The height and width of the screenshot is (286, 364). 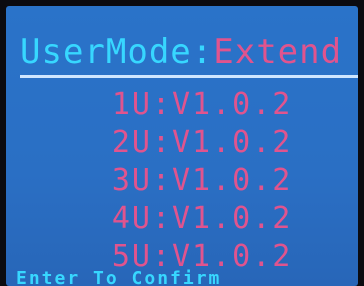 I want to click on module-id: 1U, so click(x=131, y=104).